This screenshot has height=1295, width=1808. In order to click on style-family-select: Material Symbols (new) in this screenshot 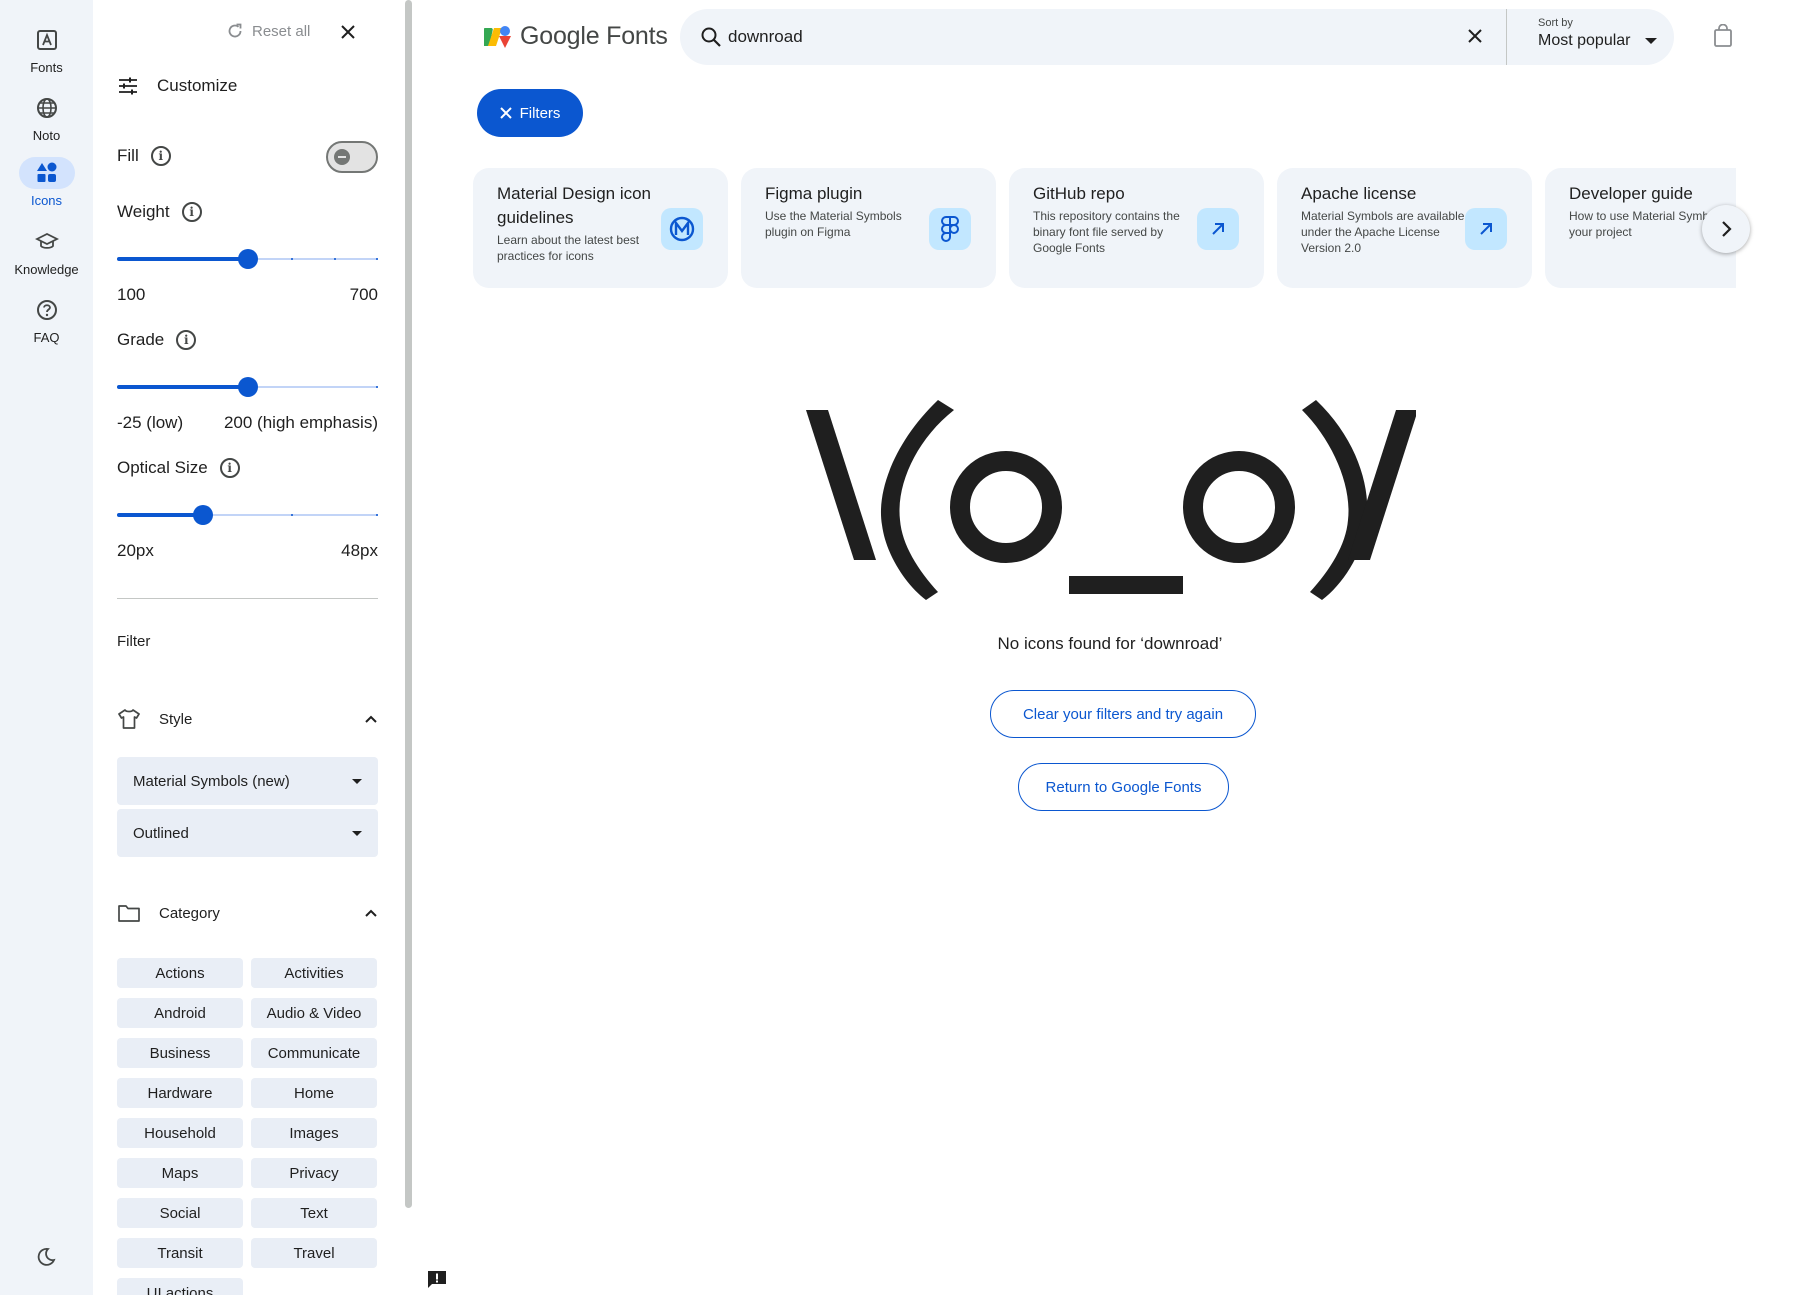, I will do `click(247, 781)`.